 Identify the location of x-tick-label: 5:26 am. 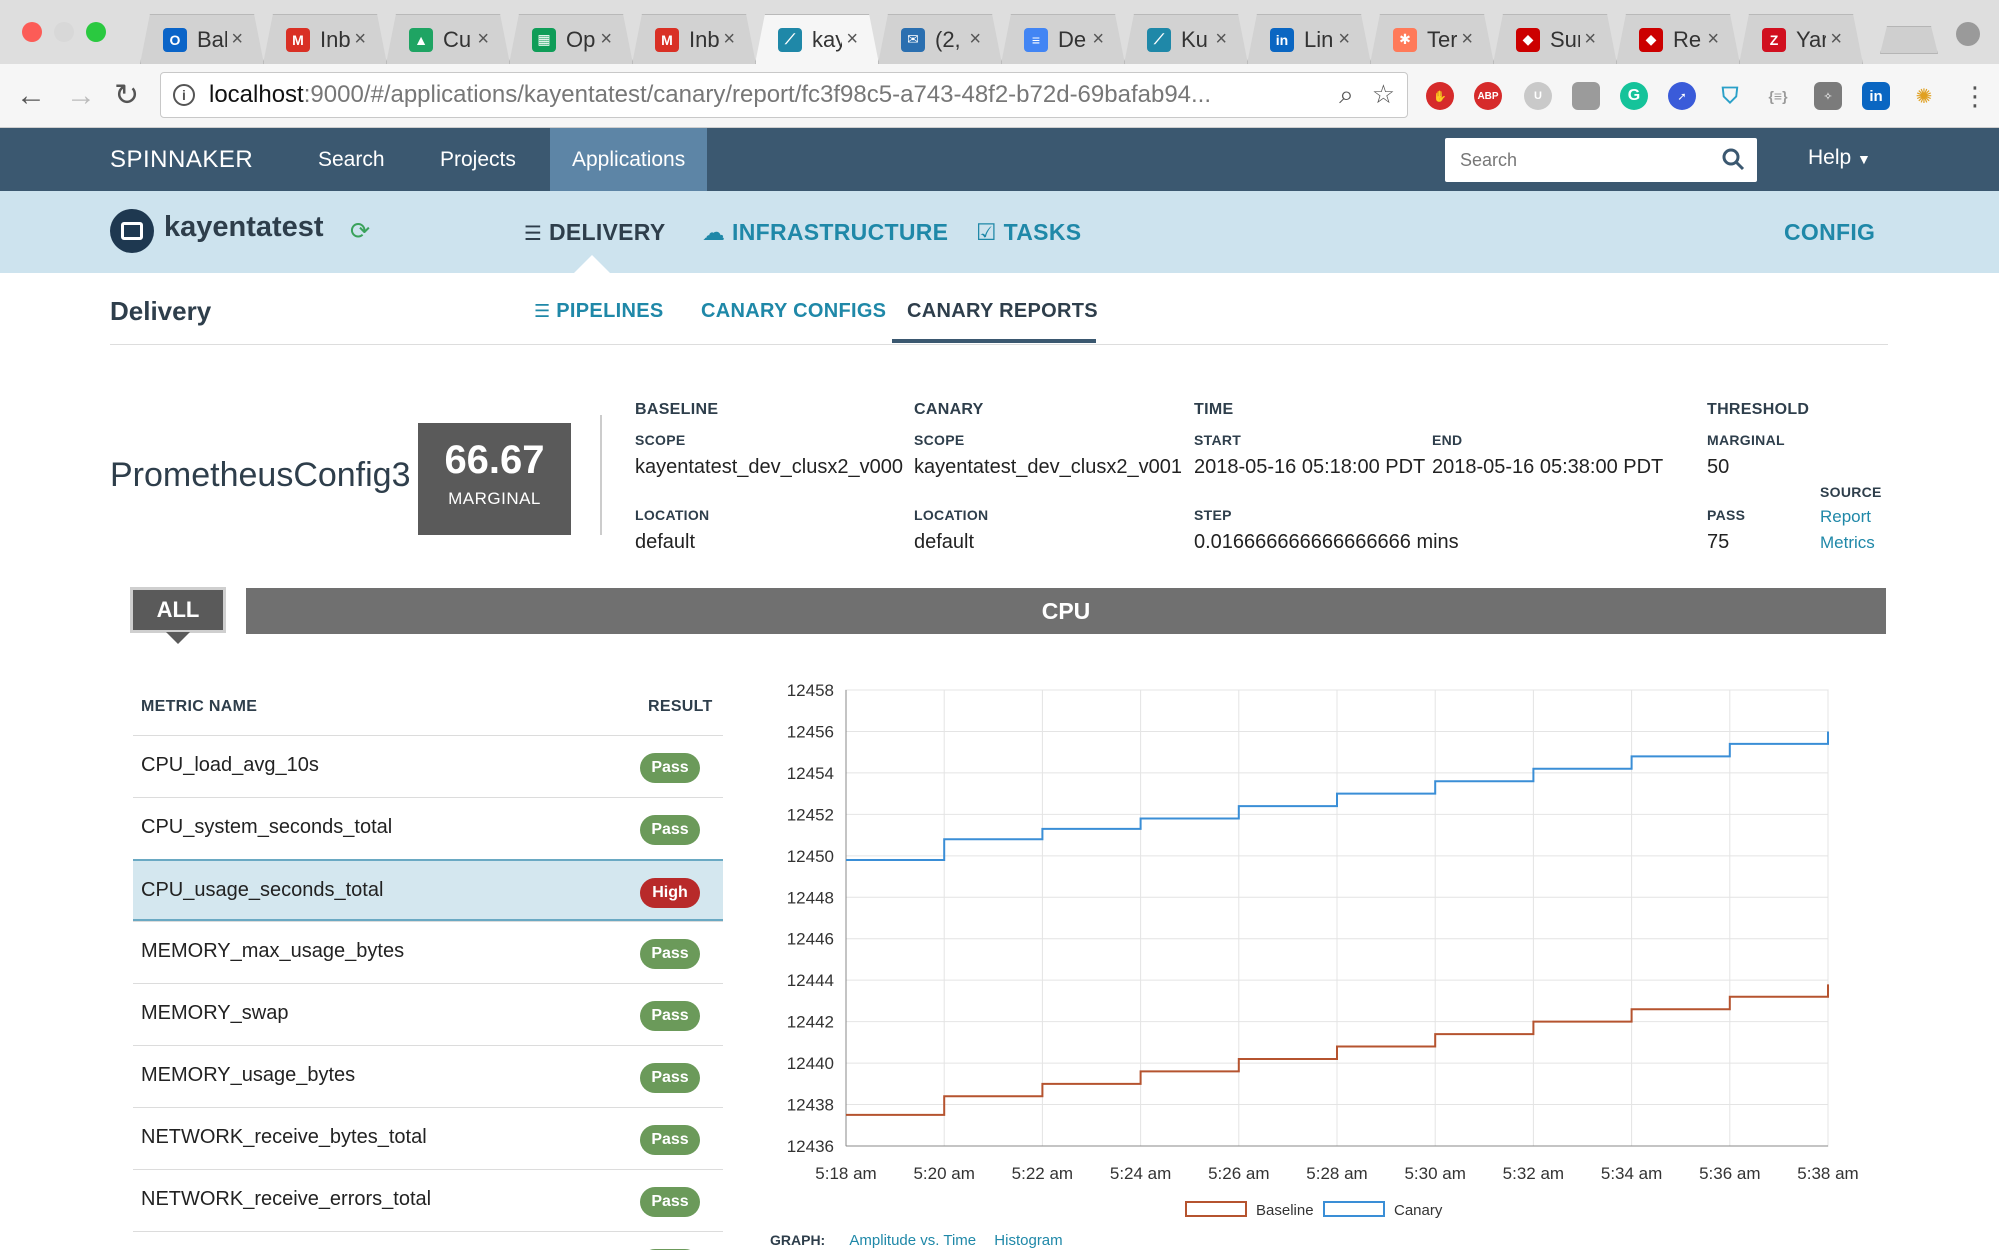
(1238, 1173).